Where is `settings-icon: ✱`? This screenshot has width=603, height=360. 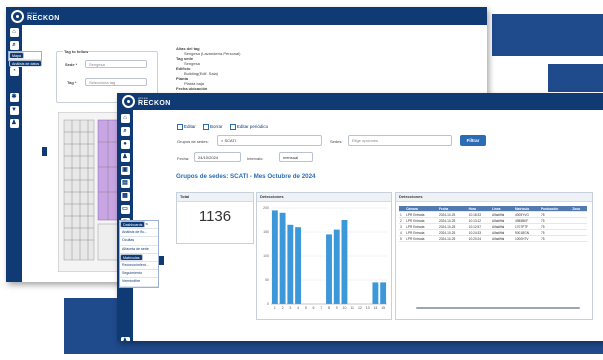 settings-icon: ✱ is located at coordinates (14, 97).